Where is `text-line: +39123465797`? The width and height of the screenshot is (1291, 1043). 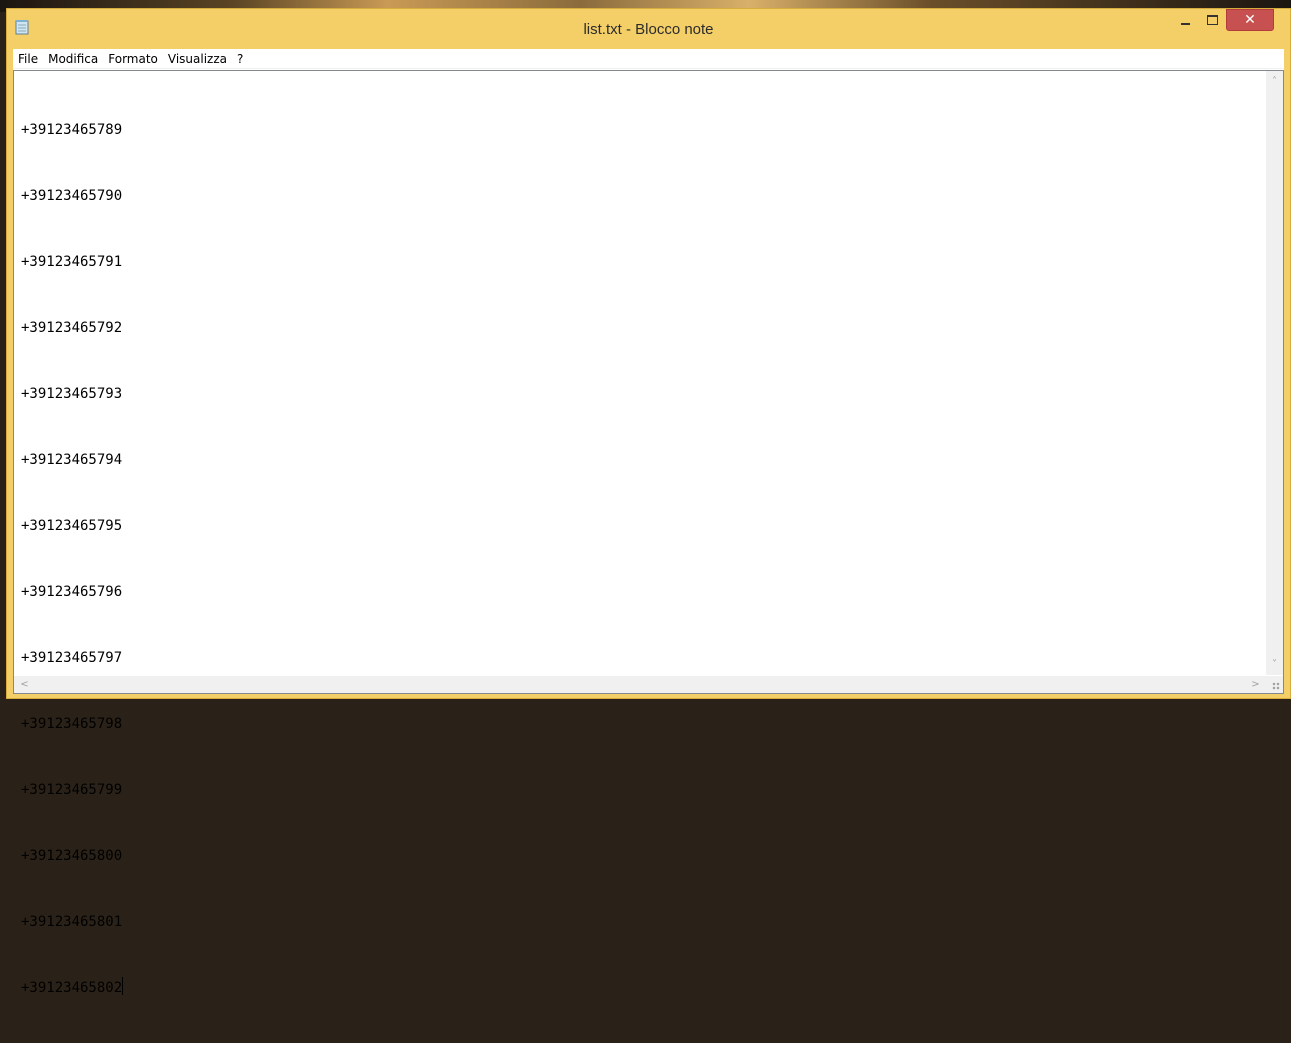 text-line: +39123465797 is located at coordinates (72, 658).